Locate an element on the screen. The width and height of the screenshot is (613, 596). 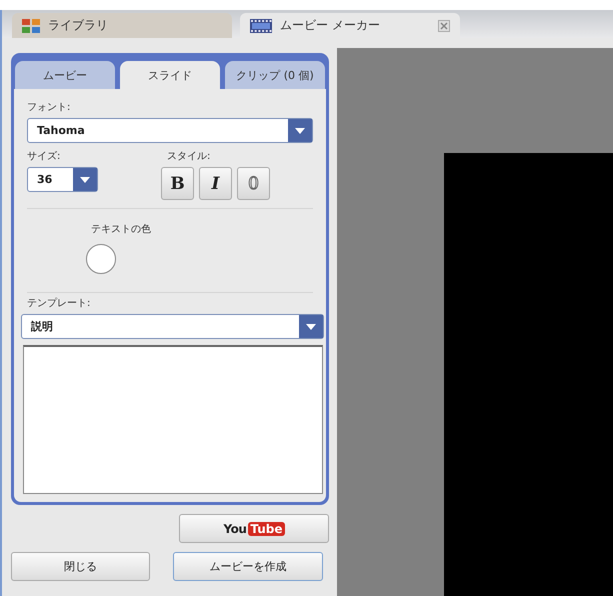
panel-tab: クリップ (0 個) is located at coordinates (275, 75).